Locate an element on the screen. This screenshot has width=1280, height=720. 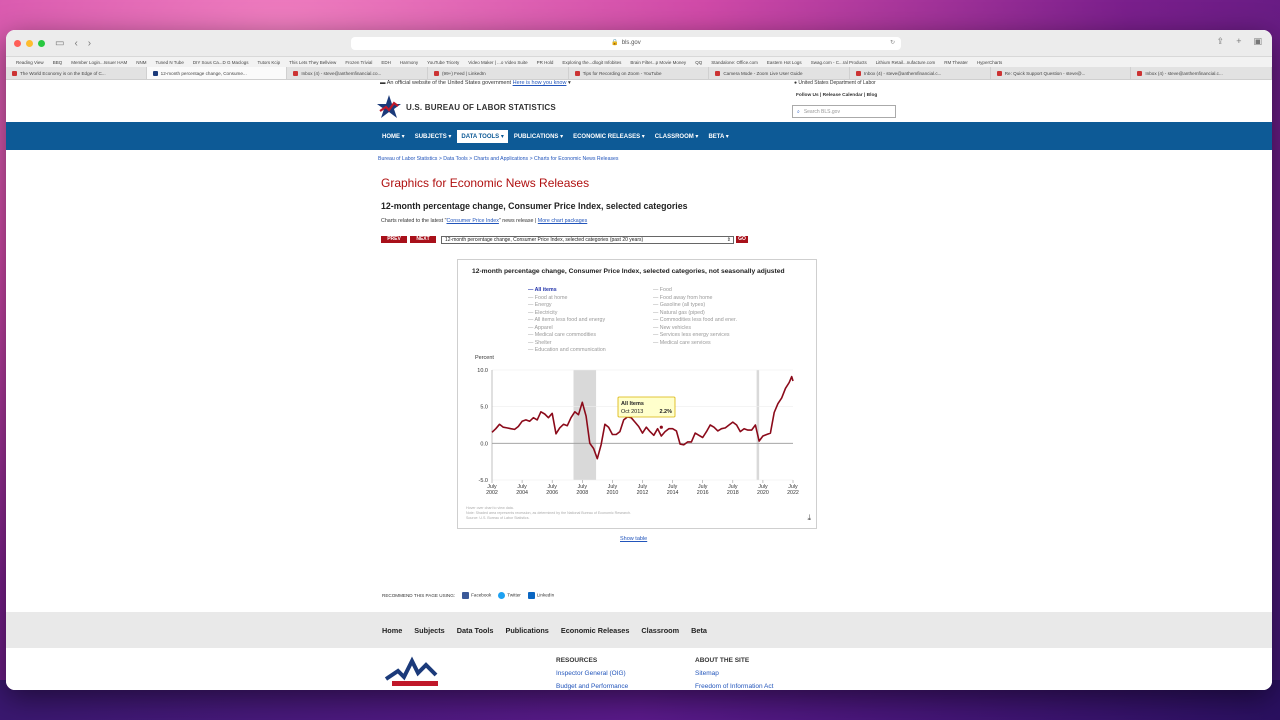
bls-logo: U.S. BUREAU OF LABOR STATISTICS is located at coordinates (466, 107).